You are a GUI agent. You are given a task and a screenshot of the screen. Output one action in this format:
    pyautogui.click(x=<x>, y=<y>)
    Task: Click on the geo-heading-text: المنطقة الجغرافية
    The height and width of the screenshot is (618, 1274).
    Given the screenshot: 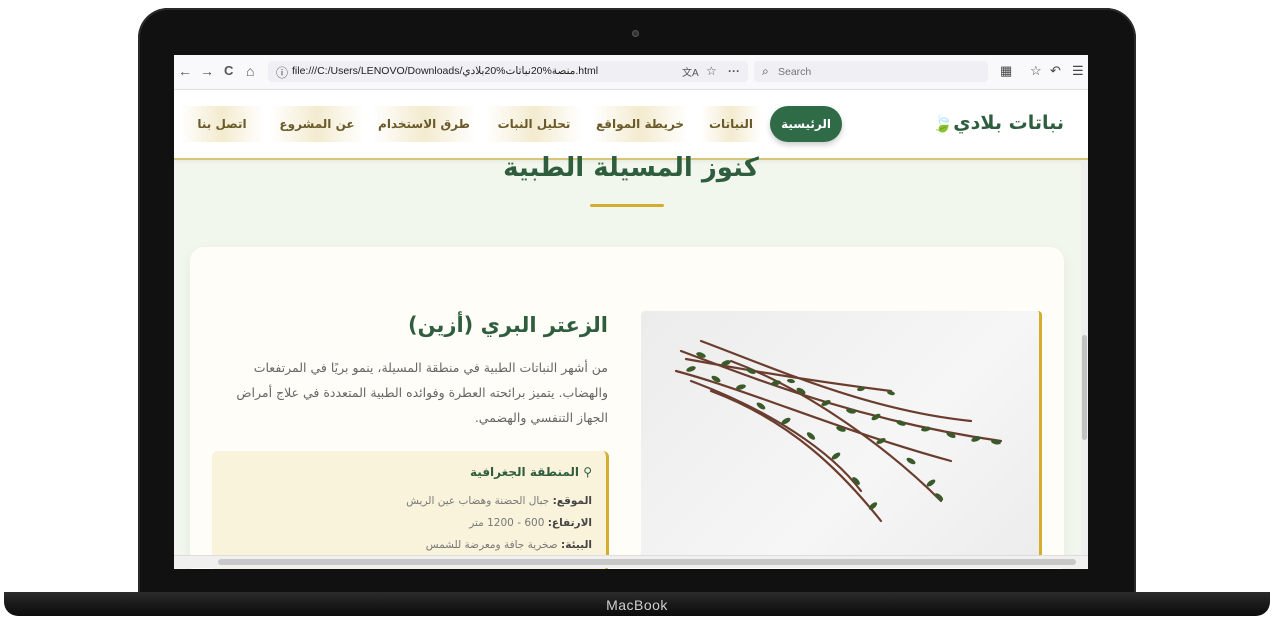 What is the action you would take?
    pyautogui.click(x=525, y=472)
    